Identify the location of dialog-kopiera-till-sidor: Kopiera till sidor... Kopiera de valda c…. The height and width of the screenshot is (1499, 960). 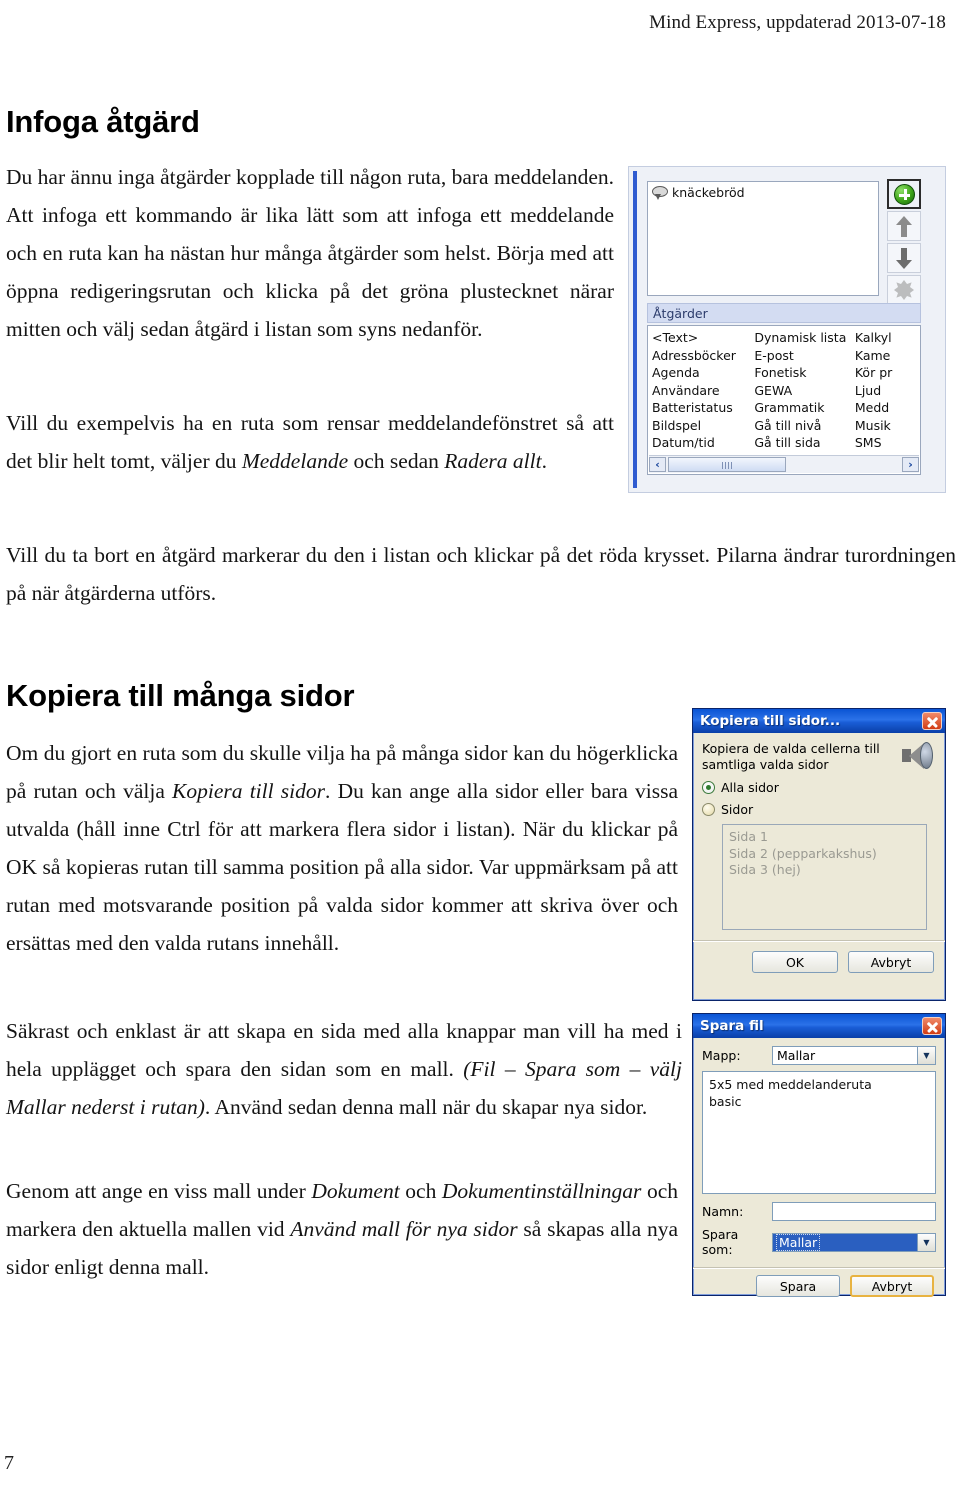
(819, 854).